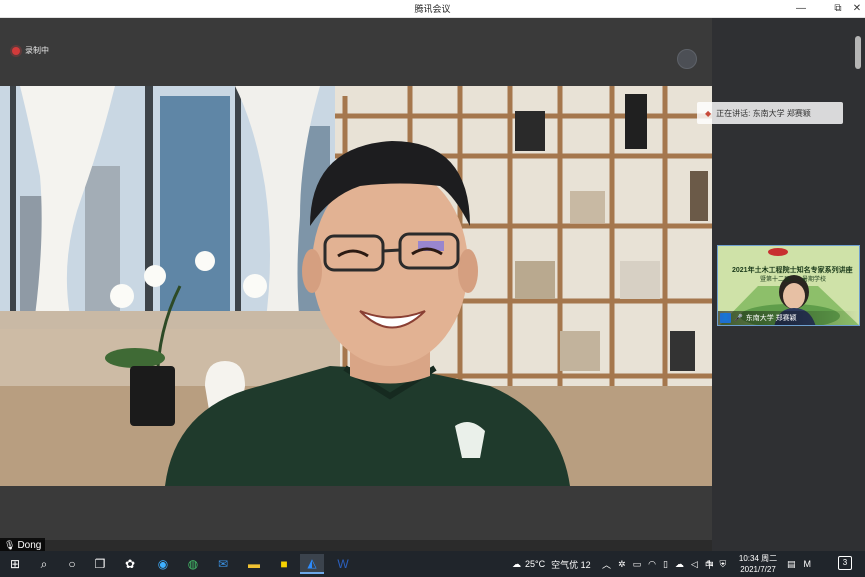 This screenshot has width=865, height=577. I want to click on recording-label: 录制中, so click(37, 50).